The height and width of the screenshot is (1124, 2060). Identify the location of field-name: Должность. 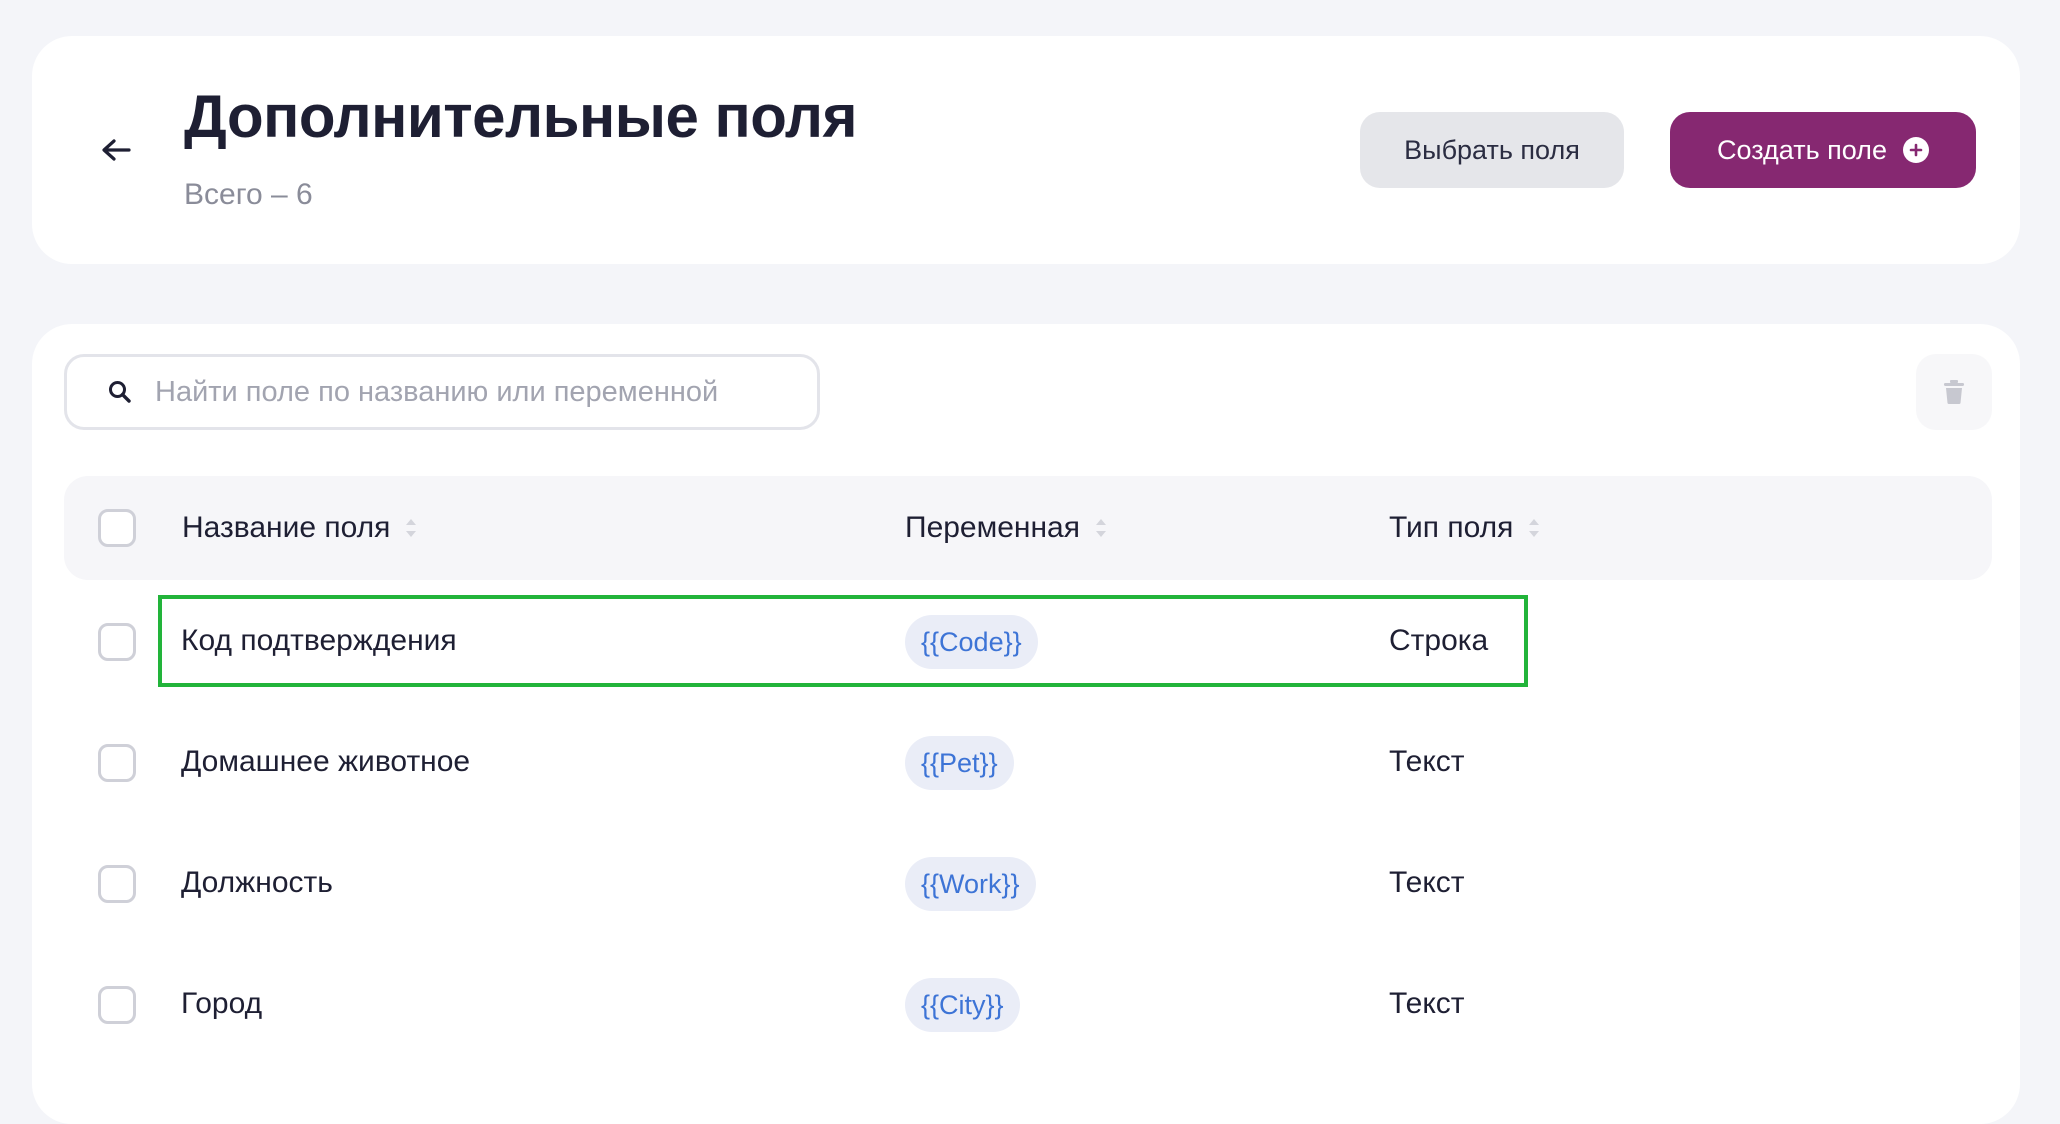
(257, 882).